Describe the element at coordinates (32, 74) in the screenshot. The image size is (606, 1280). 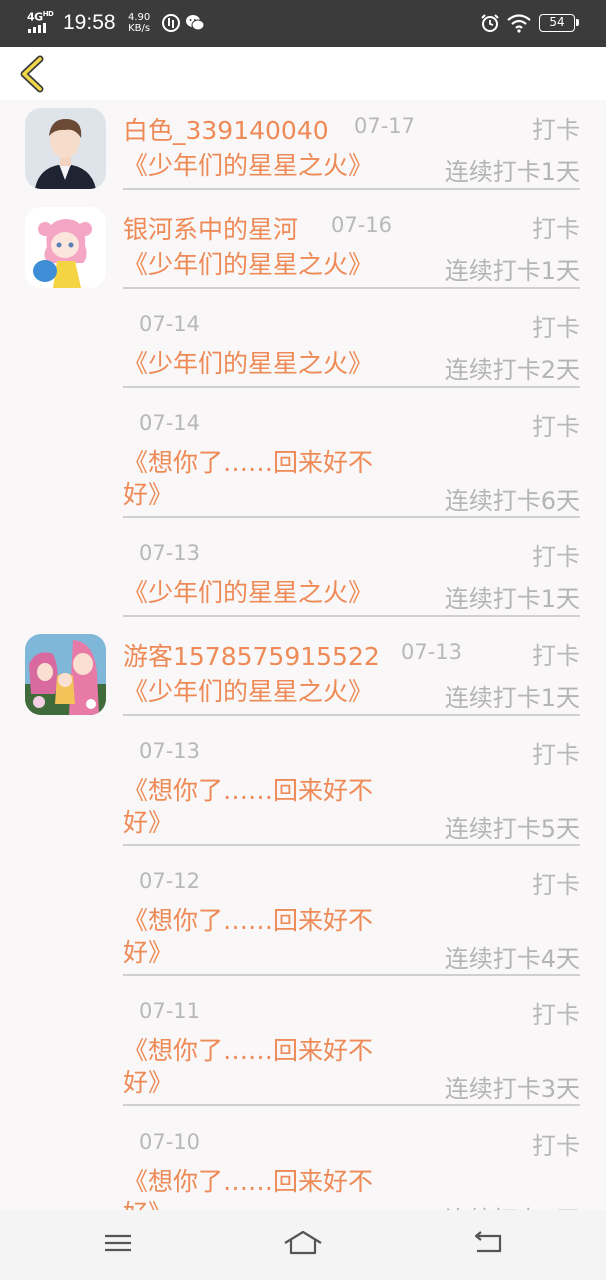
I see `chevron-left-icon` at that location.